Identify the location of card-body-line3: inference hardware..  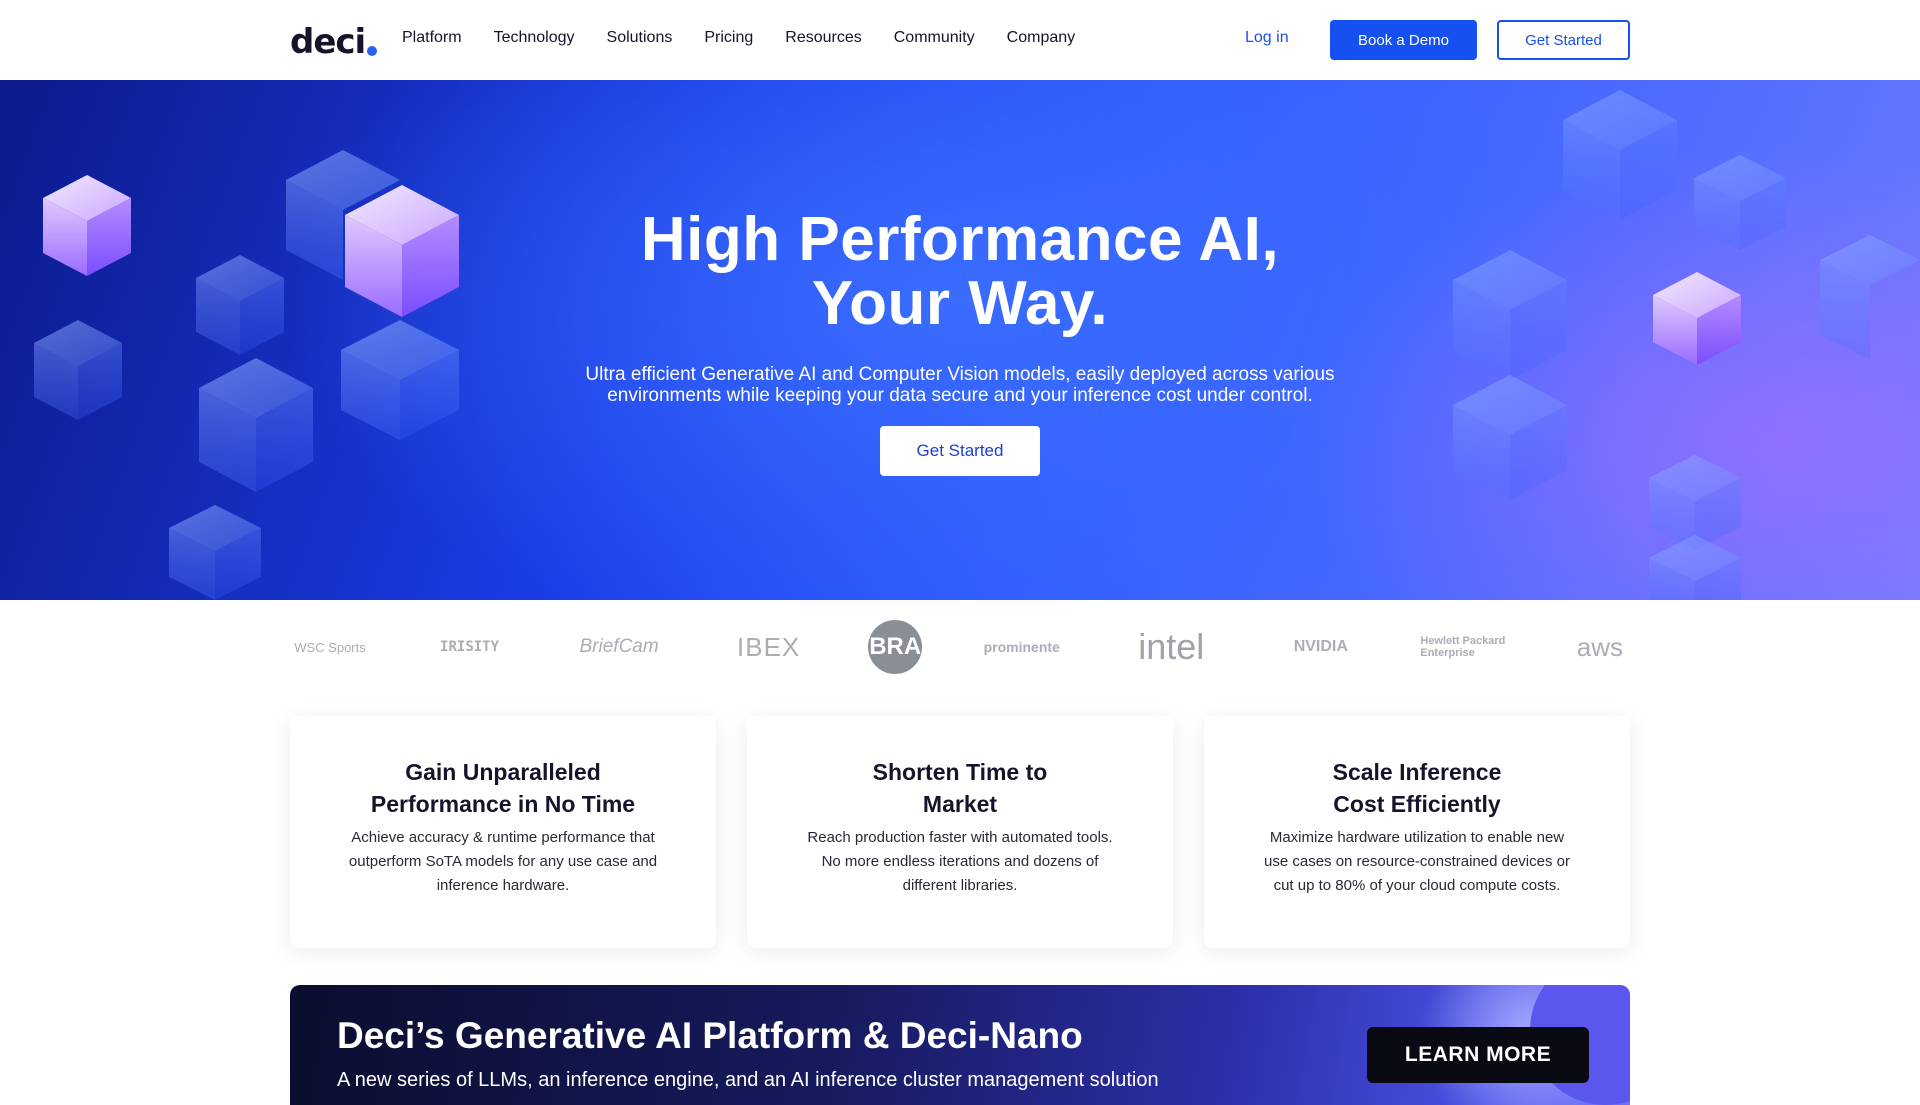
(503, 885).